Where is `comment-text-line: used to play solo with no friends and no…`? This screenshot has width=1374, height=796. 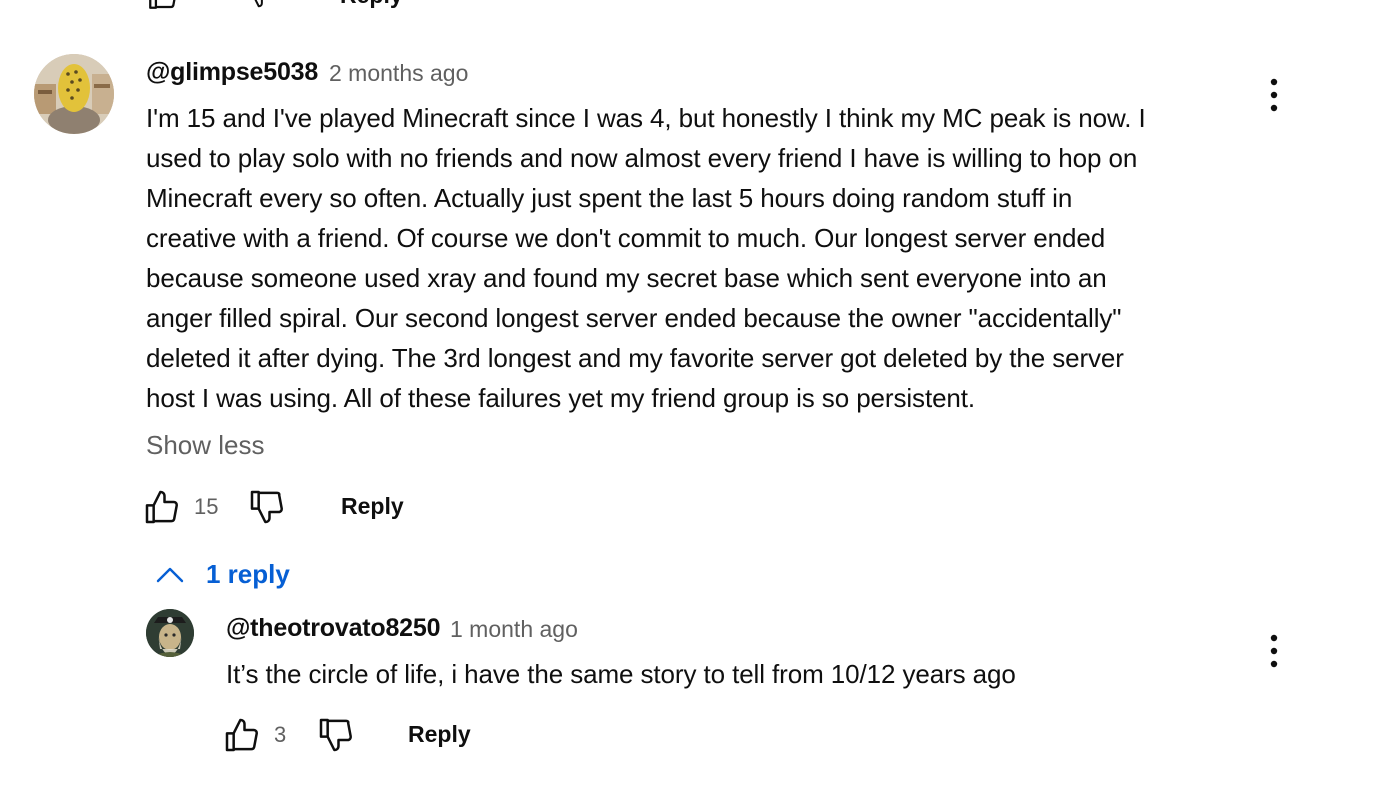
comment-text-line: used to play solo with no friends and no… is located at coordinates (642, 158).